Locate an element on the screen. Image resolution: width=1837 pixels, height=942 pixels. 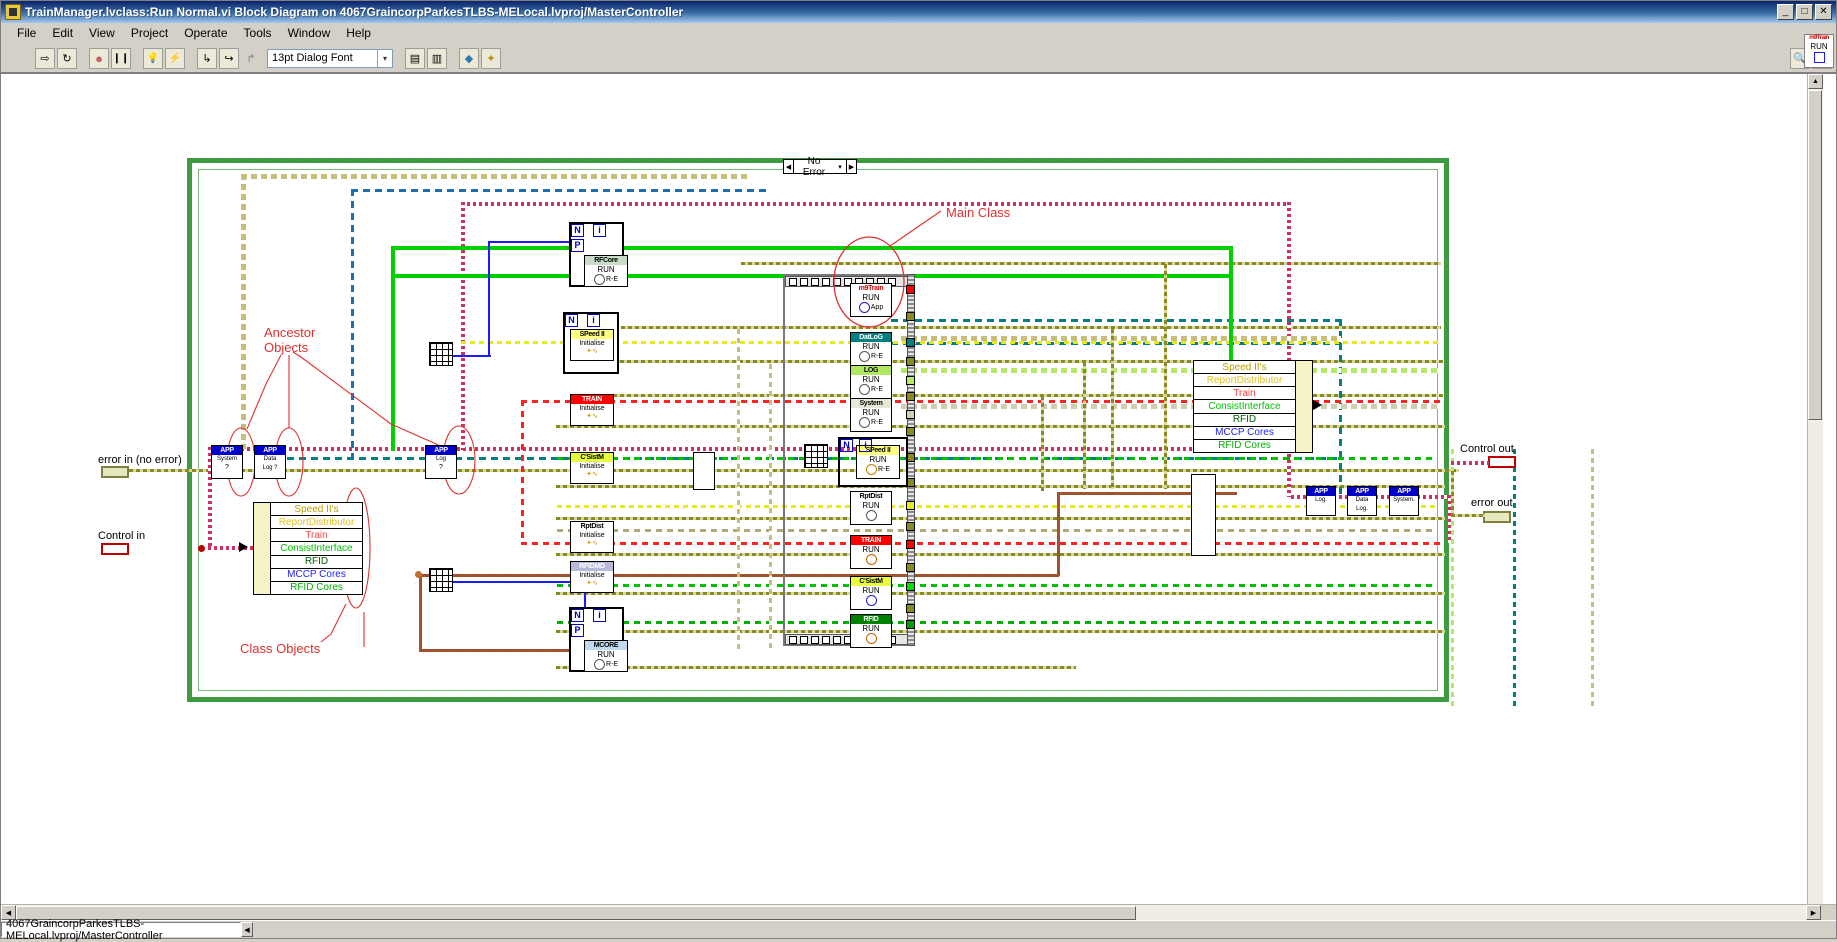
case-structure-selector-top is located at coordinates (849, 281).